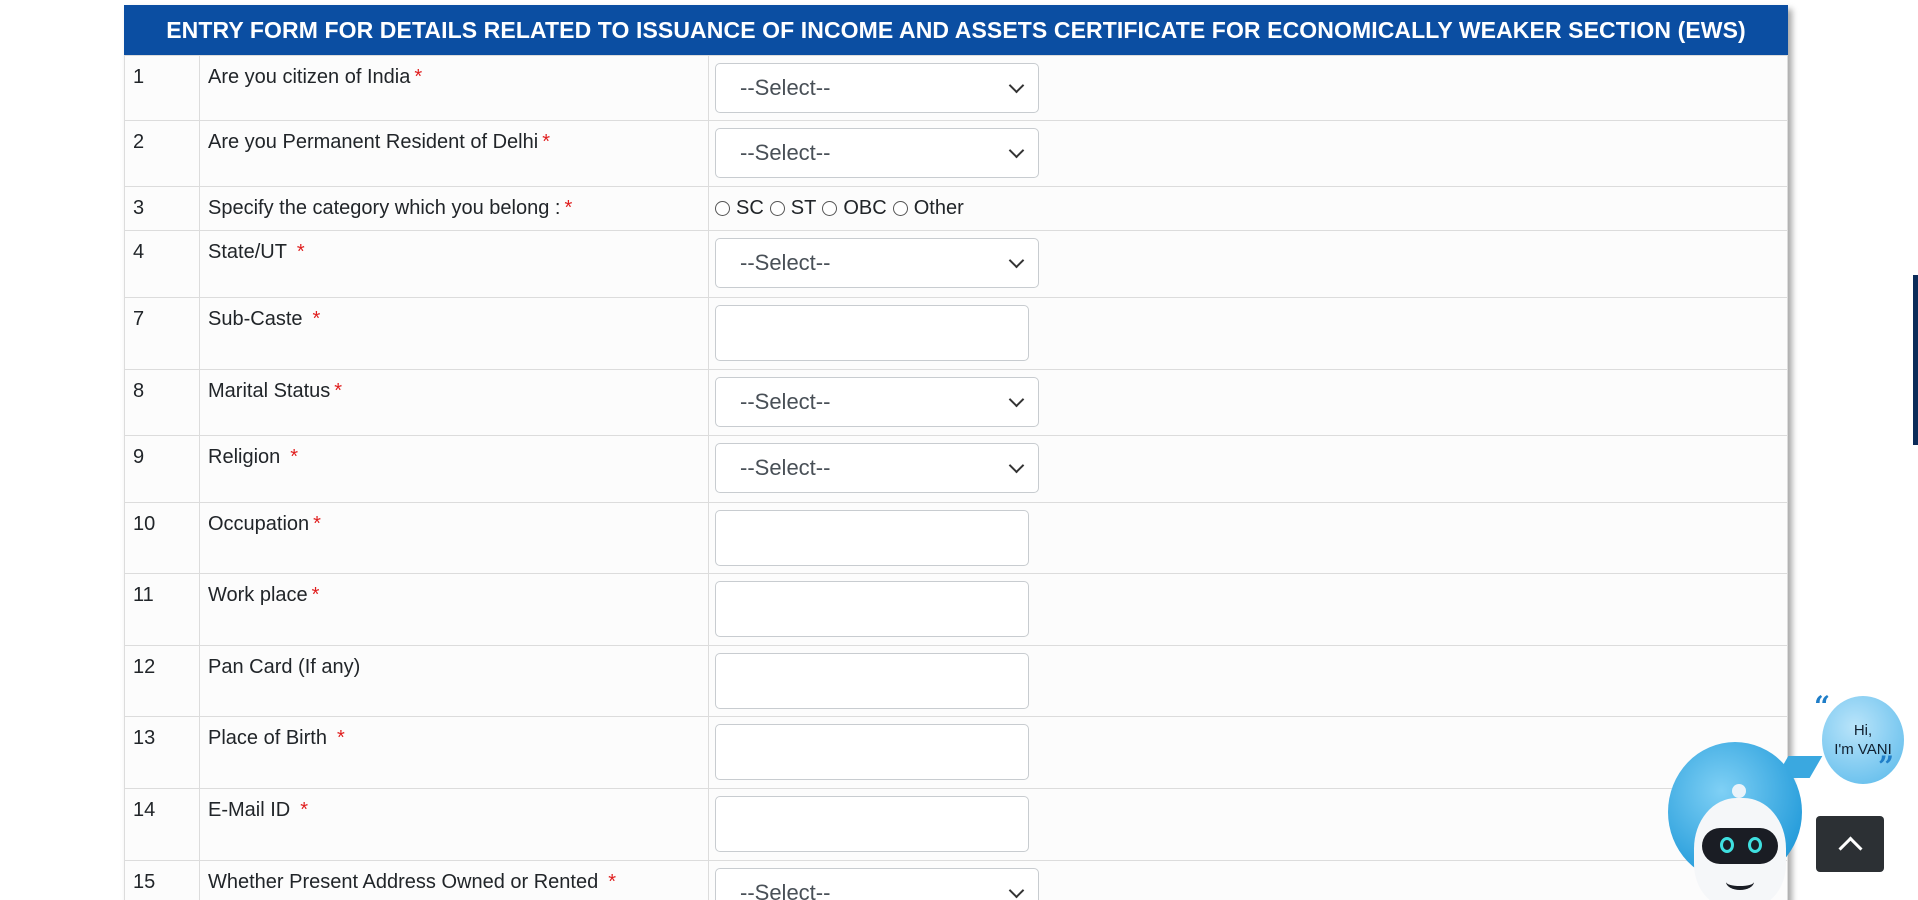  Describe the element at coordinates (1850, 848) in the screenshot. I see `chevron-up-icon` at that location.